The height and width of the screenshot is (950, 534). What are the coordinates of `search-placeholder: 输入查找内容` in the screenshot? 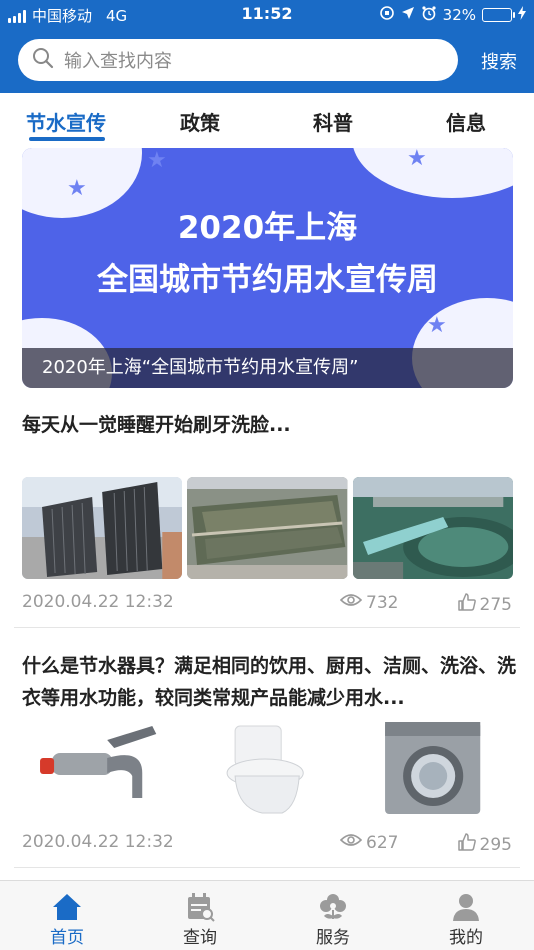 It's located at (118, 61).